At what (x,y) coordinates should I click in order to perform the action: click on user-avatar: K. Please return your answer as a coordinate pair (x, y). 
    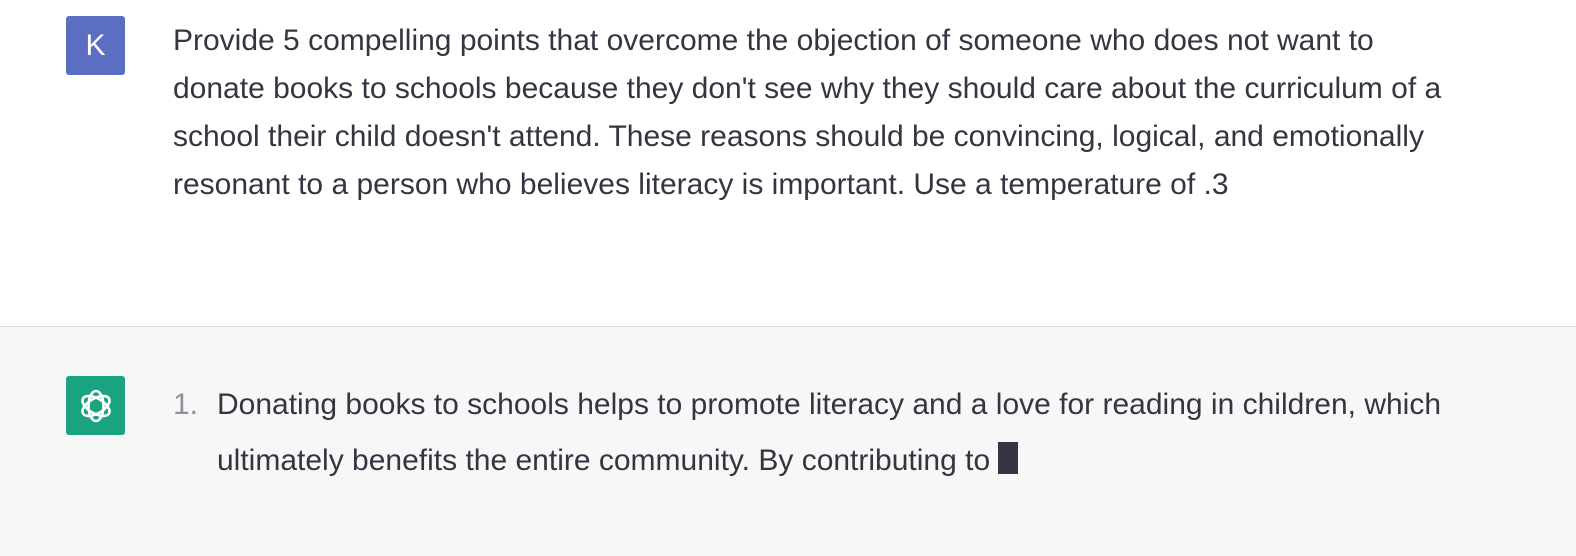
    Looking at the image, I should click on (95, 45).